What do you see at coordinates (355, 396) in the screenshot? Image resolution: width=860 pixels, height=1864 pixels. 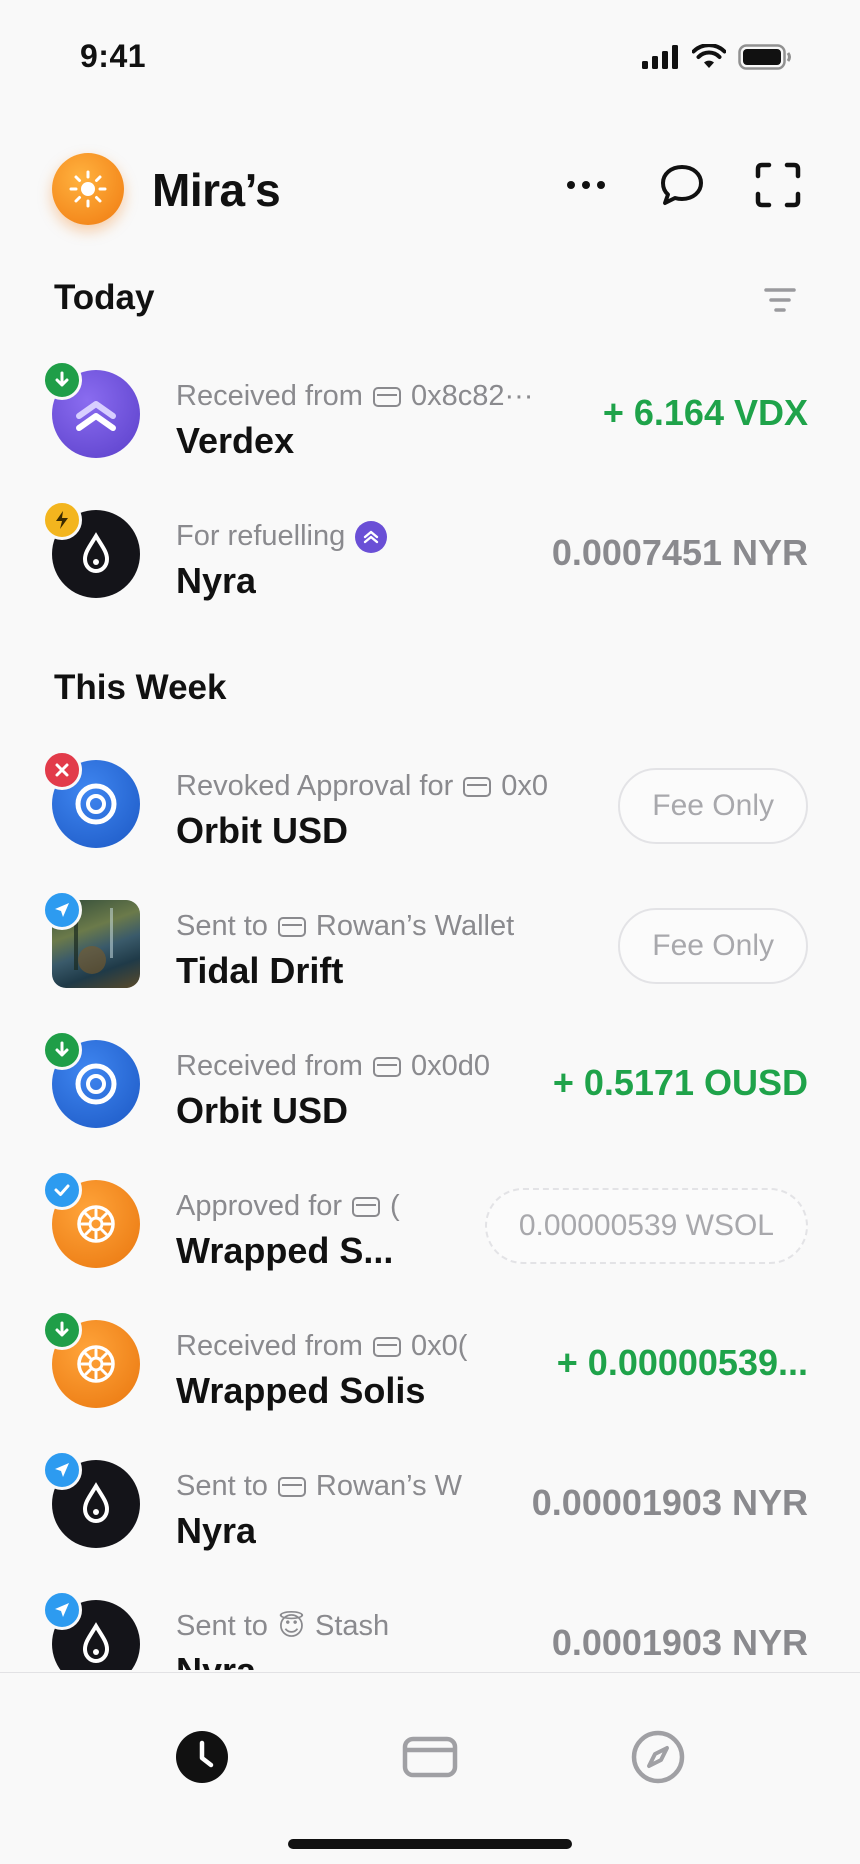 I see `transaction-subtitle: Received from 0x8c82···` at bounding box center [355, 396].